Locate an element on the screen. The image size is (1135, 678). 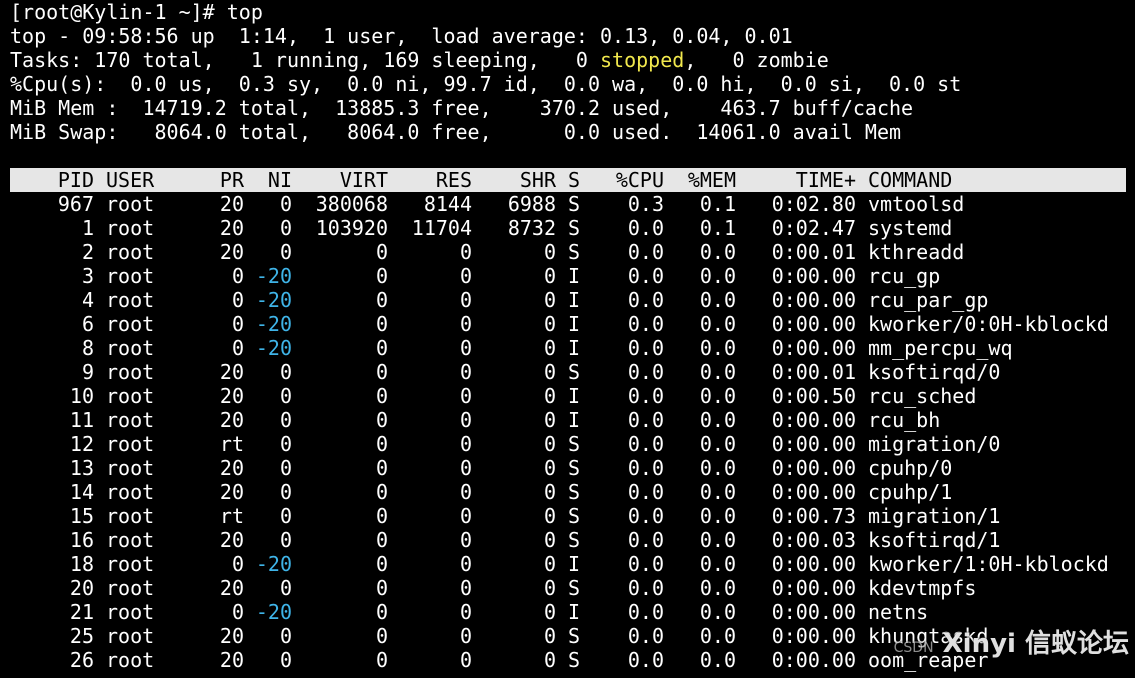
col-pr: PR is located at coordinates (231, 180).